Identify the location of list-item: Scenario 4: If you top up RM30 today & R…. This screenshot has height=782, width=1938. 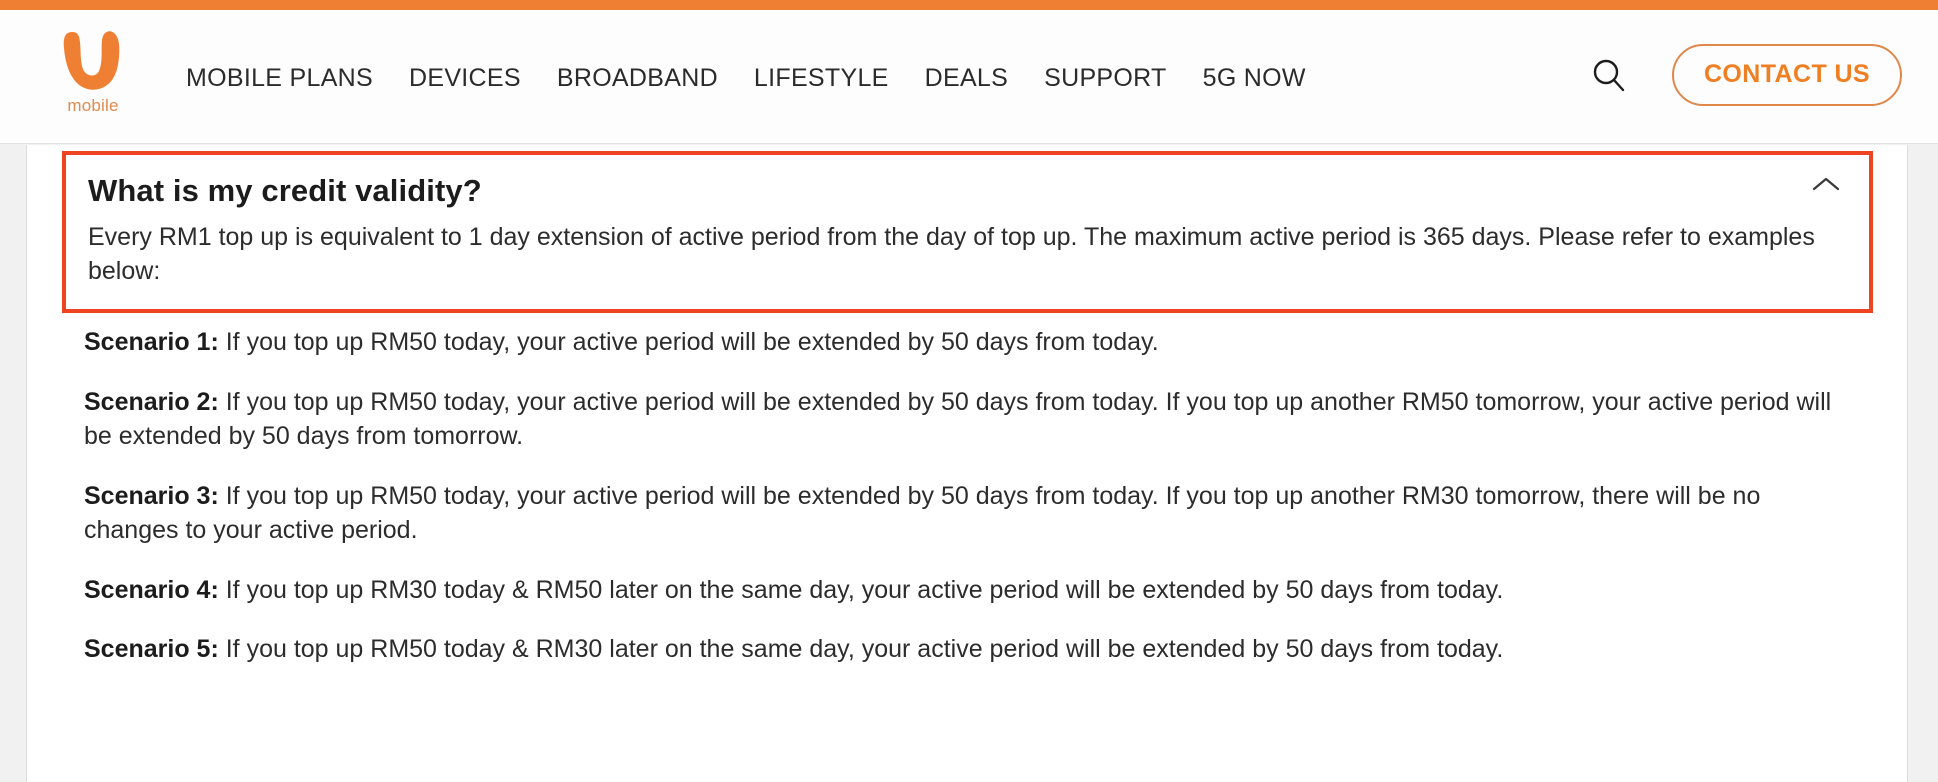
(979, 590).